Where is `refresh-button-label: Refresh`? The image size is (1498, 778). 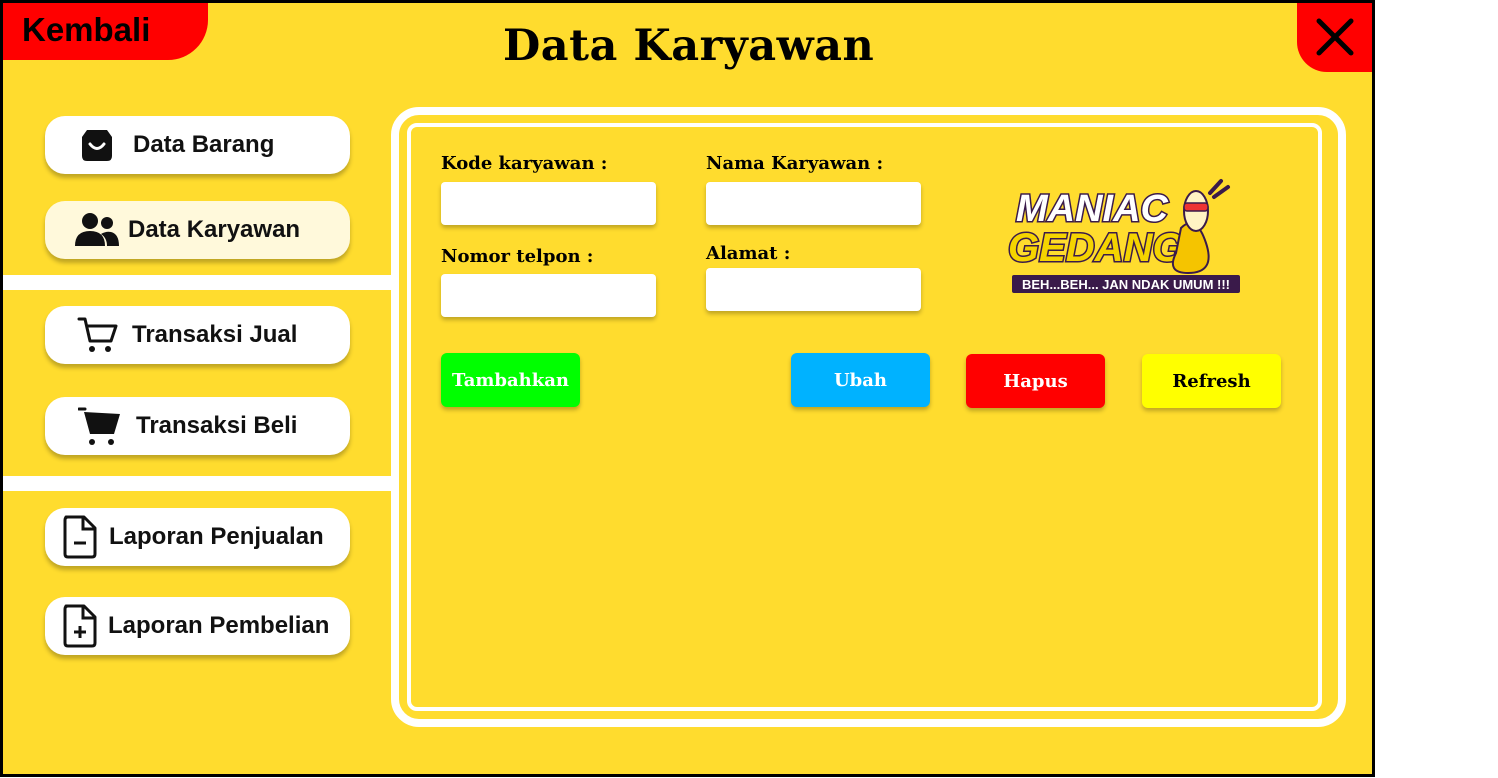 refresh-button-label: Refresh is located at coordinates (1211, 381).